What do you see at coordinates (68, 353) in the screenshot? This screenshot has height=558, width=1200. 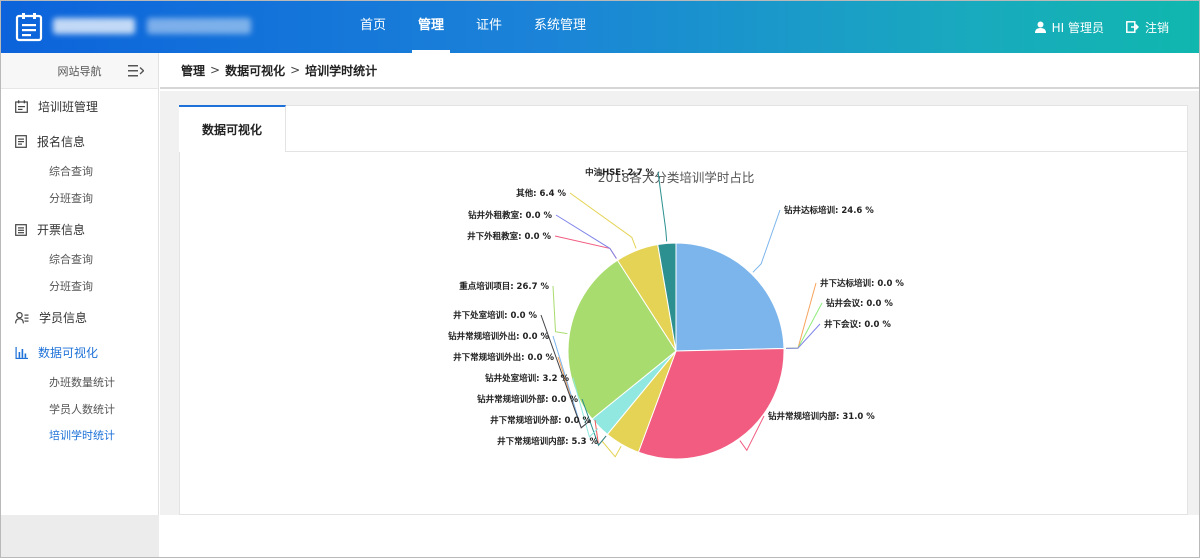 I see `sidebar-item-label: 数据可视化` at bounding box center [68, 353].